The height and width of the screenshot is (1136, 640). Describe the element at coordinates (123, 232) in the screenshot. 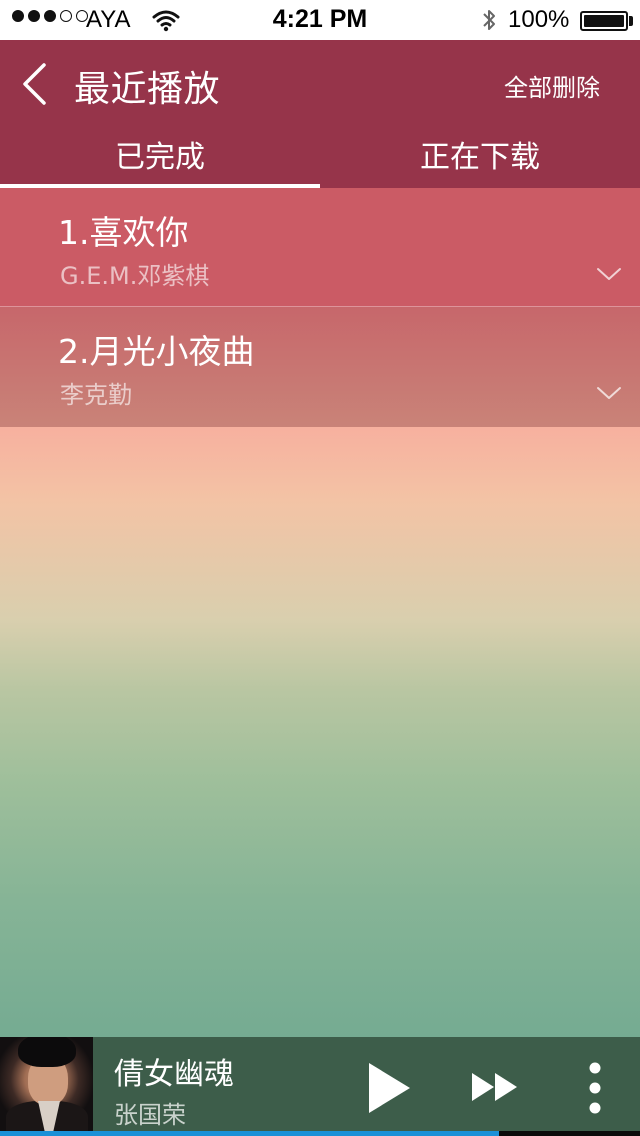

I see `song-title: 1.喜欢你` at that location.